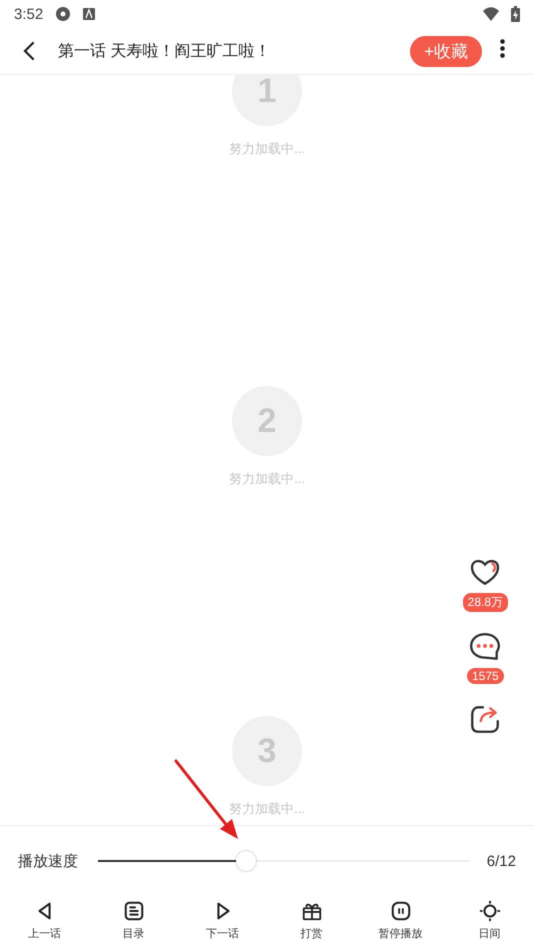 The height and width of the screenshot is (950, 534). I want to click on chapter-title: 第一话 天寿啦！阎王旷工啦！, so click(165, 52).